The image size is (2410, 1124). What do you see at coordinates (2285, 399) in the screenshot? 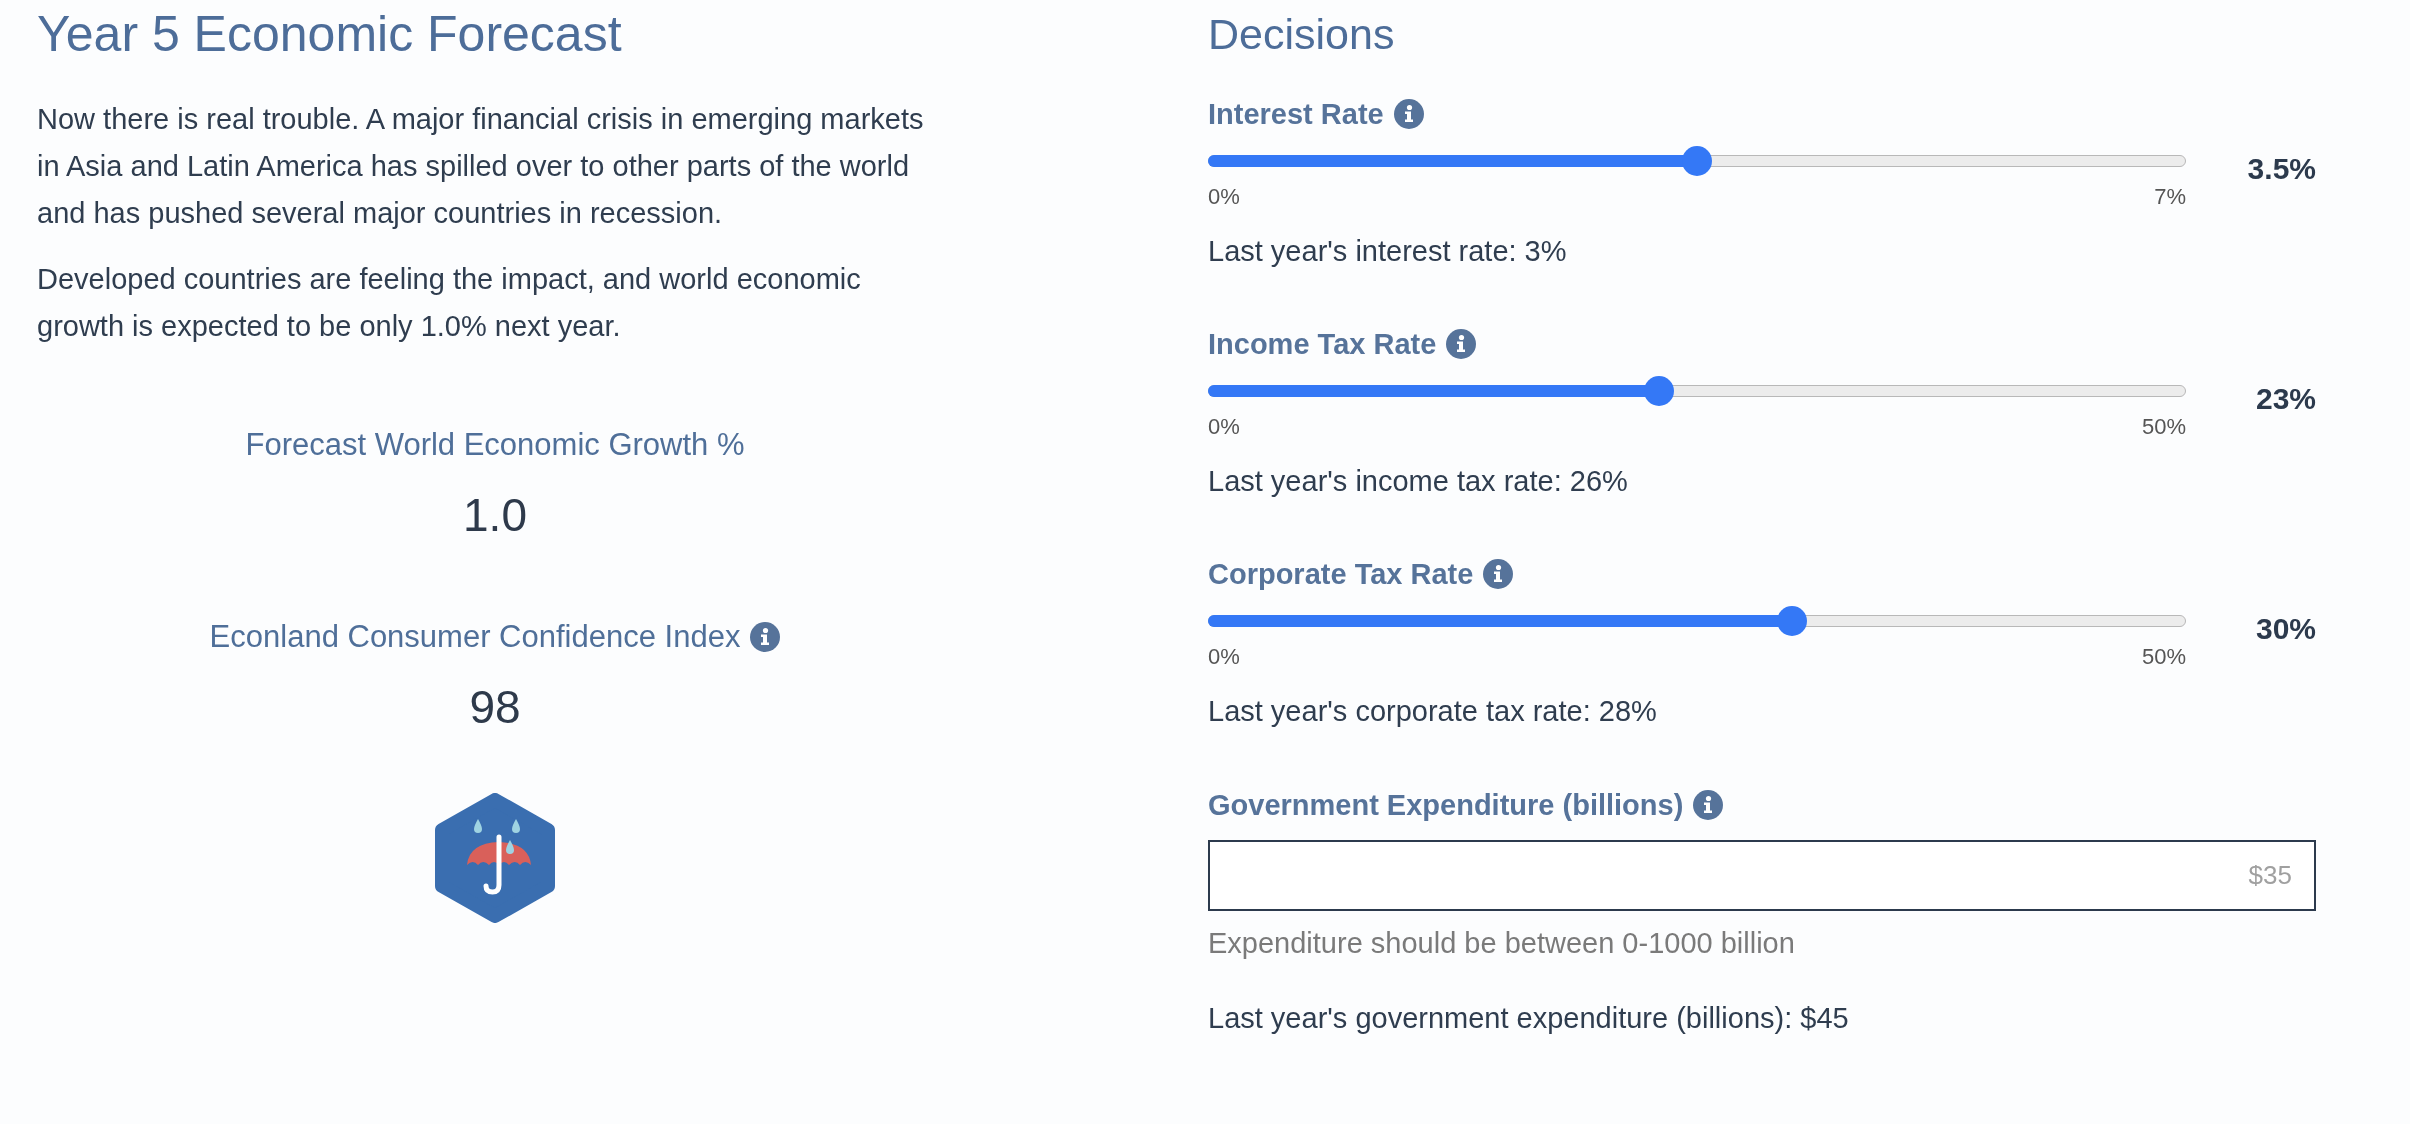
I see `slider-value: 23%` at bounding box center [2285, 399].